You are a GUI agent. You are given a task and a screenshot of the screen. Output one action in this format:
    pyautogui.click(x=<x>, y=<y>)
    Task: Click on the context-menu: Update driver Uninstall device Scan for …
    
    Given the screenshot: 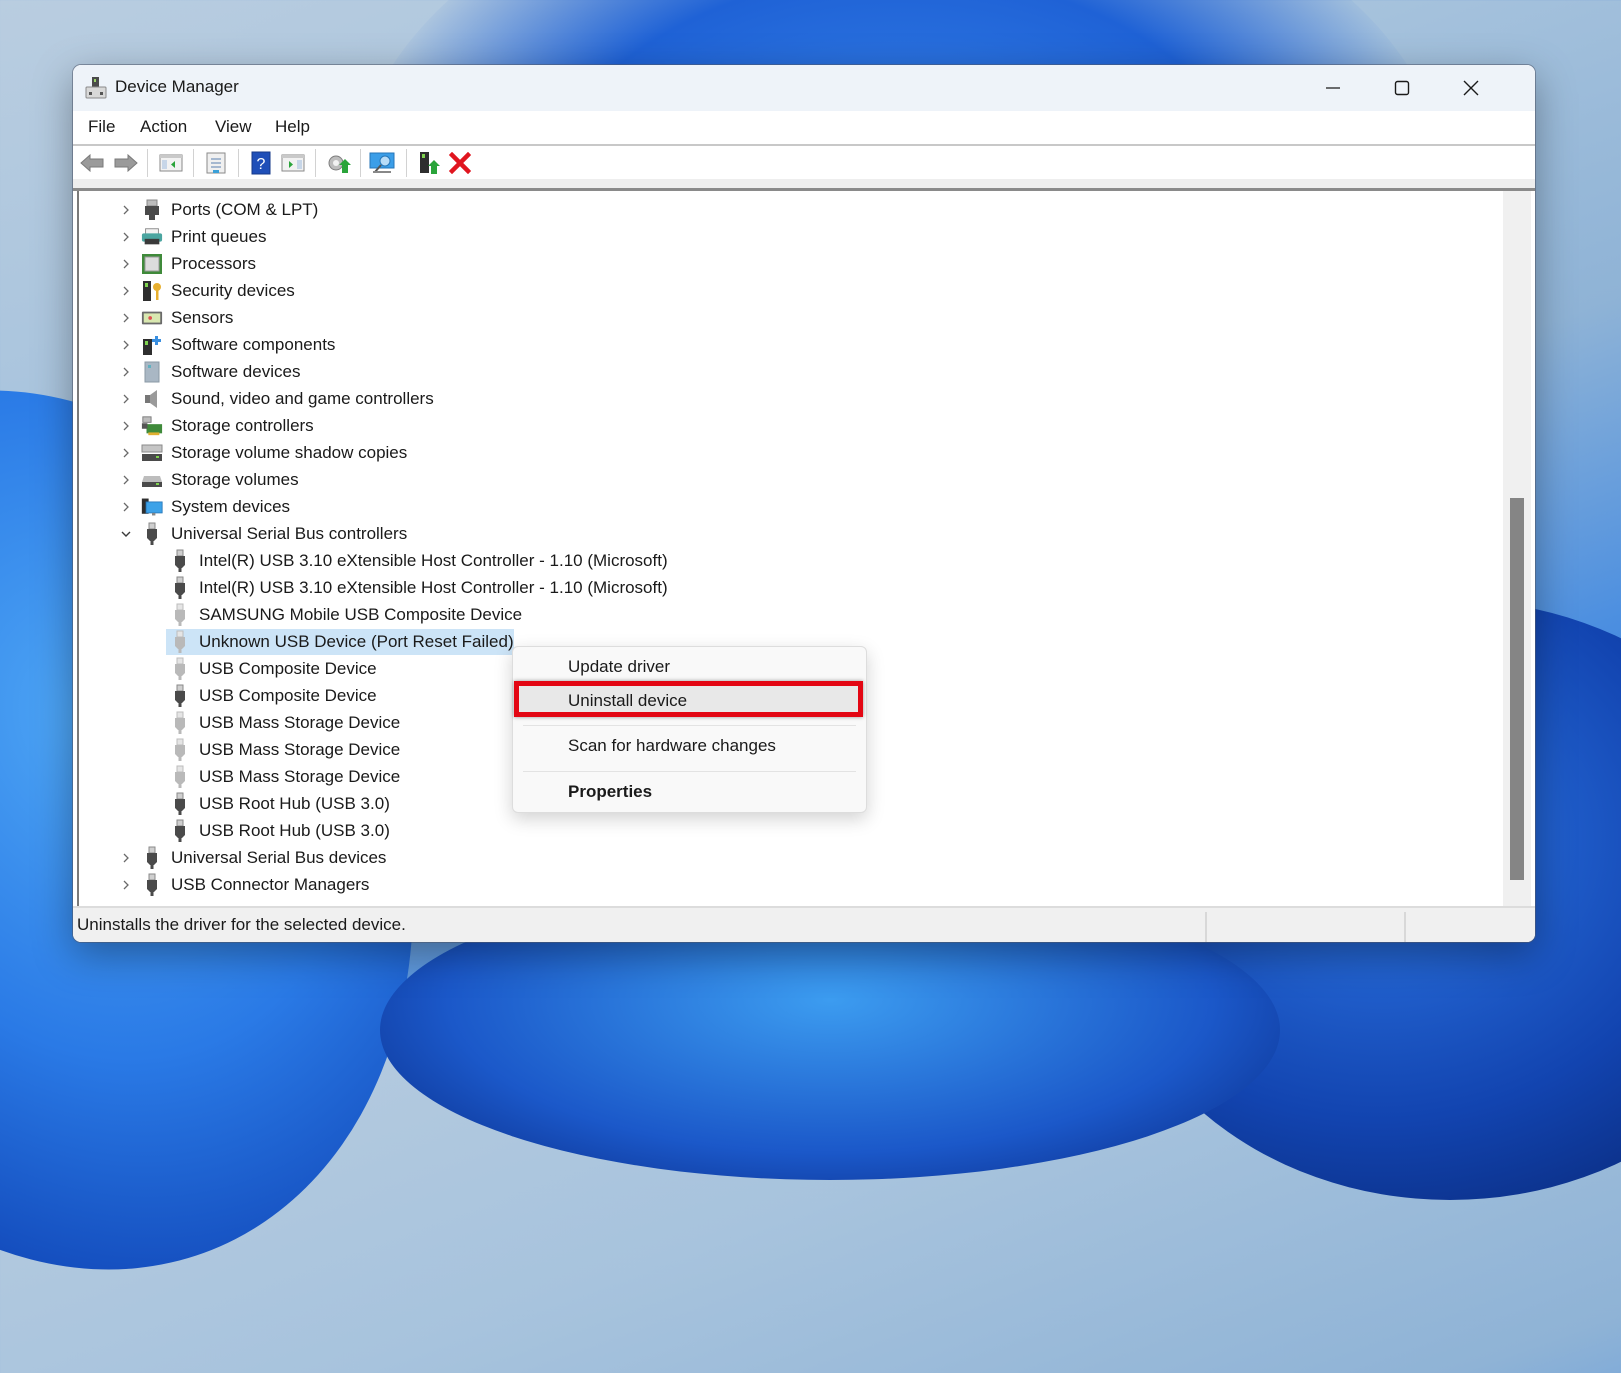 What is the action you would take?
    pyautogui.click(x=689, y=729)
    